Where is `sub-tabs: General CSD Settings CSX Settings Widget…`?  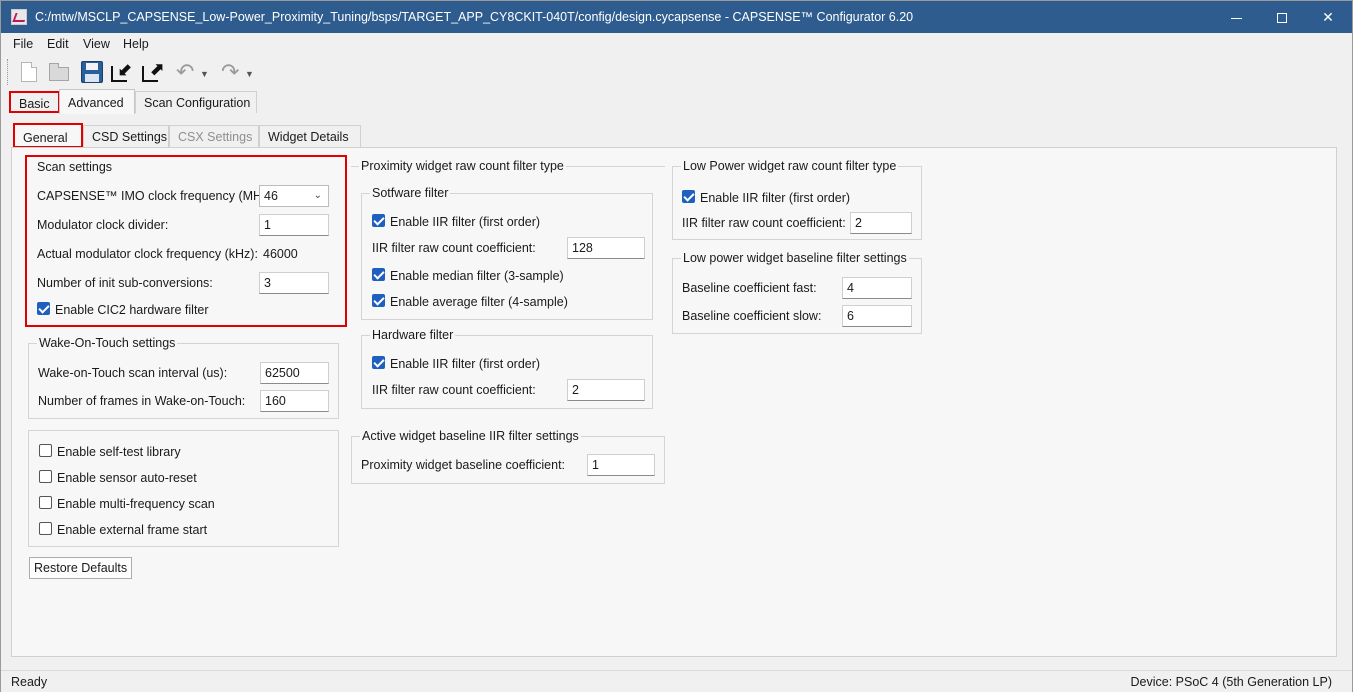 sub-tabs: General CSD Settings CSX Settings Widget… is located at coordinates (676, 136).